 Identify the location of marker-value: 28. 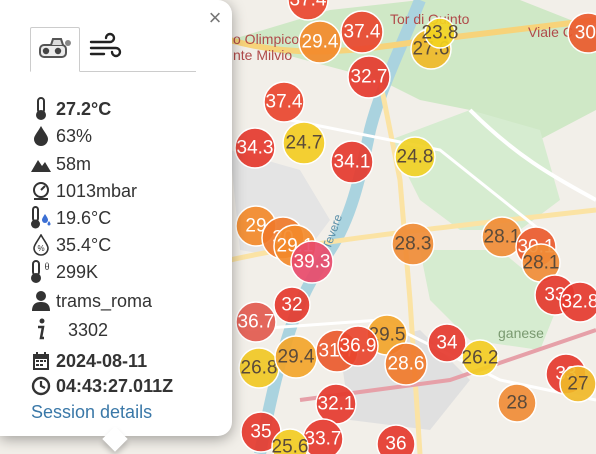
(516, 403).